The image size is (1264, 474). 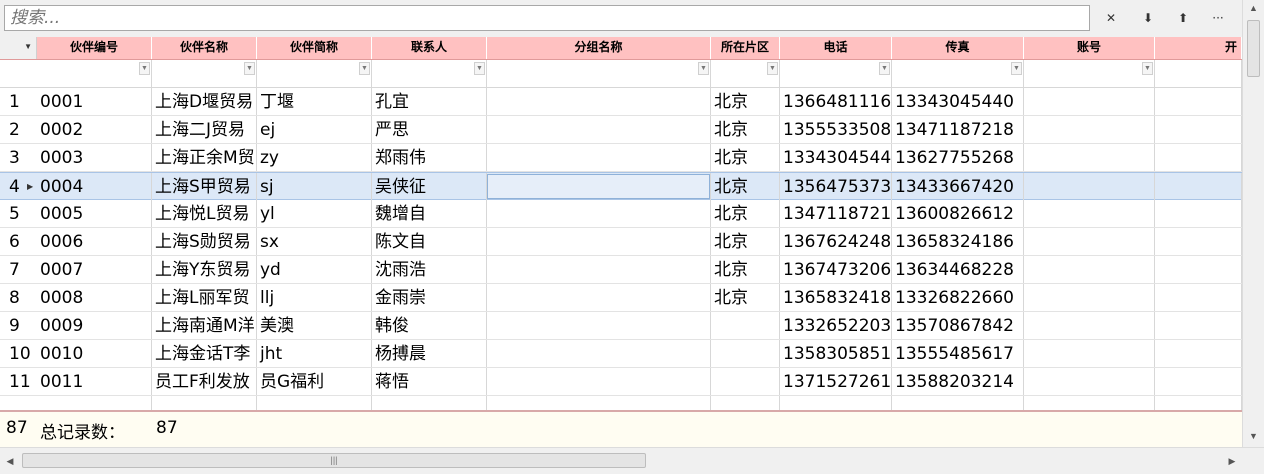 I want to click on column-header-fax: 传真, so click(x=958, y=48).